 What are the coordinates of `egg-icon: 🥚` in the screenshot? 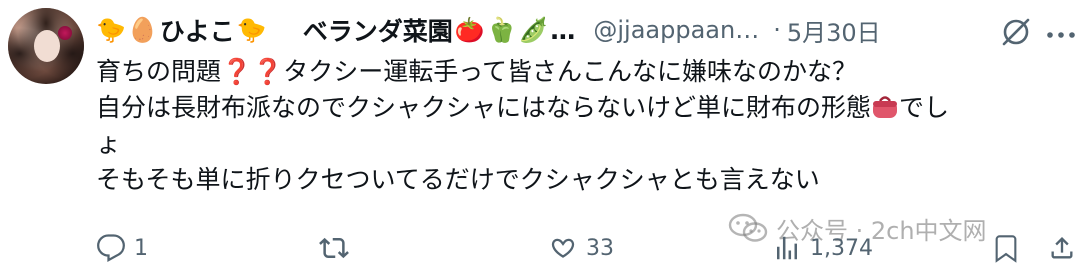 It's located at (142, 30).